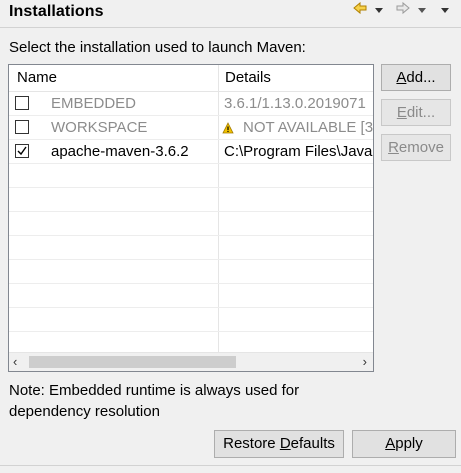 This screenshot has width=461, height=473. I want to click on forward-dropdown-icon, so click(422, 10).